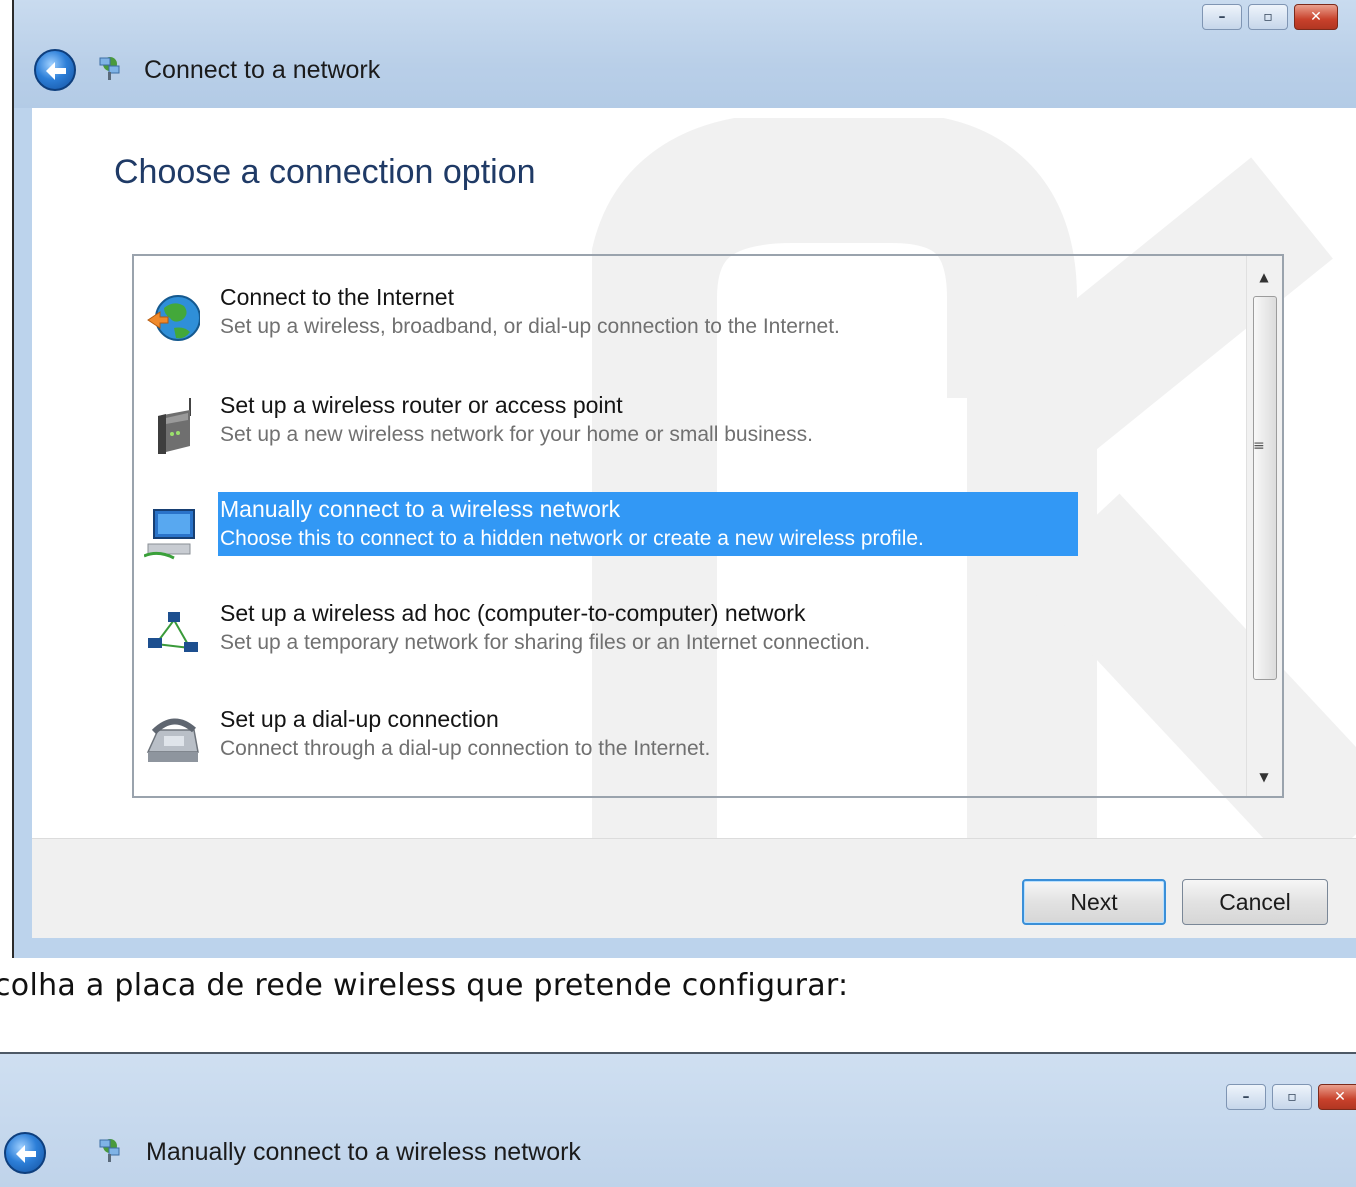 The image size is (1356, 1187). I want to click on vertical-scrollbar: ▲ ≡ ▼, so click(1264, 526).